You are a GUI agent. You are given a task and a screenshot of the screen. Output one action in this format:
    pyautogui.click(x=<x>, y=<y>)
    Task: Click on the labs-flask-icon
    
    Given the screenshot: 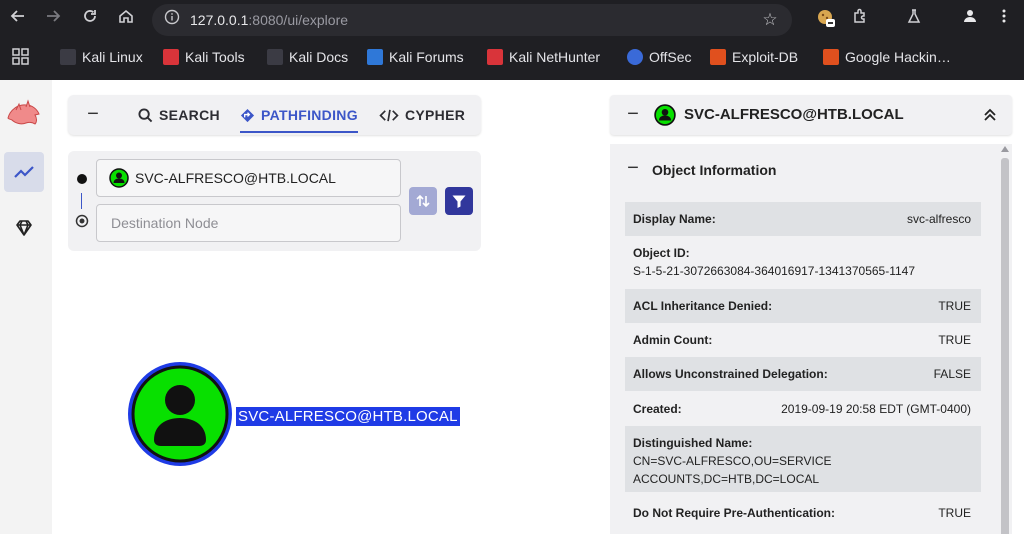 What is the action you would take?
    pyautogui.click(x=914, y=20)
    